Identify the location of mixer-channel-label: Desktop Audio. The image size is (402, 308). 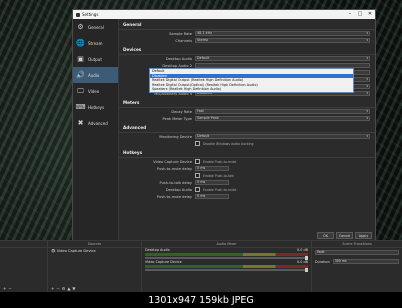
(157, 250).